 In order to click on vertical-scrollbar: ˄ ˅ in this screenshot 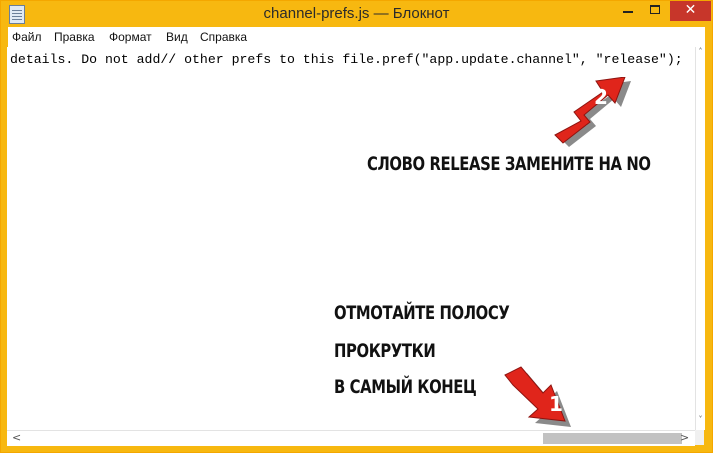, I will do `click(700, 238)`.